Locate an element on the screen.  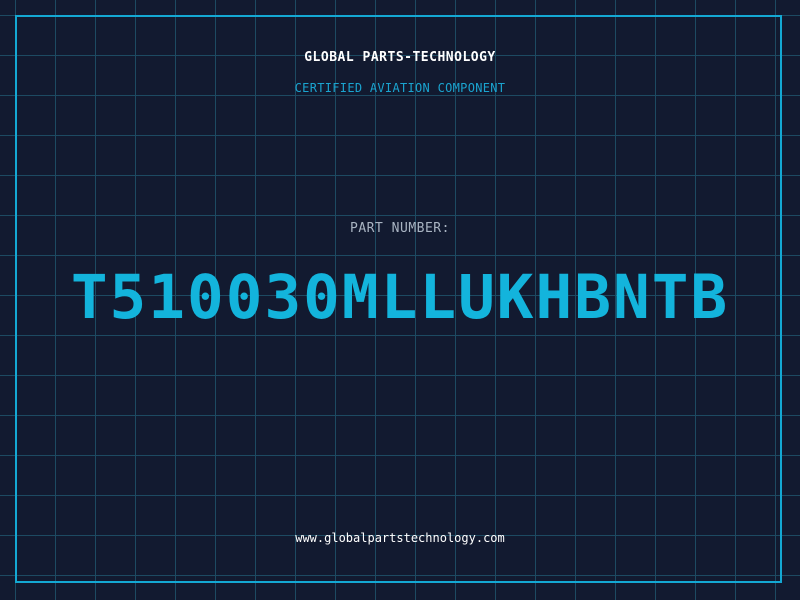
website-url: www.globalpartstechnology.com is located at coordinates (400, 538).